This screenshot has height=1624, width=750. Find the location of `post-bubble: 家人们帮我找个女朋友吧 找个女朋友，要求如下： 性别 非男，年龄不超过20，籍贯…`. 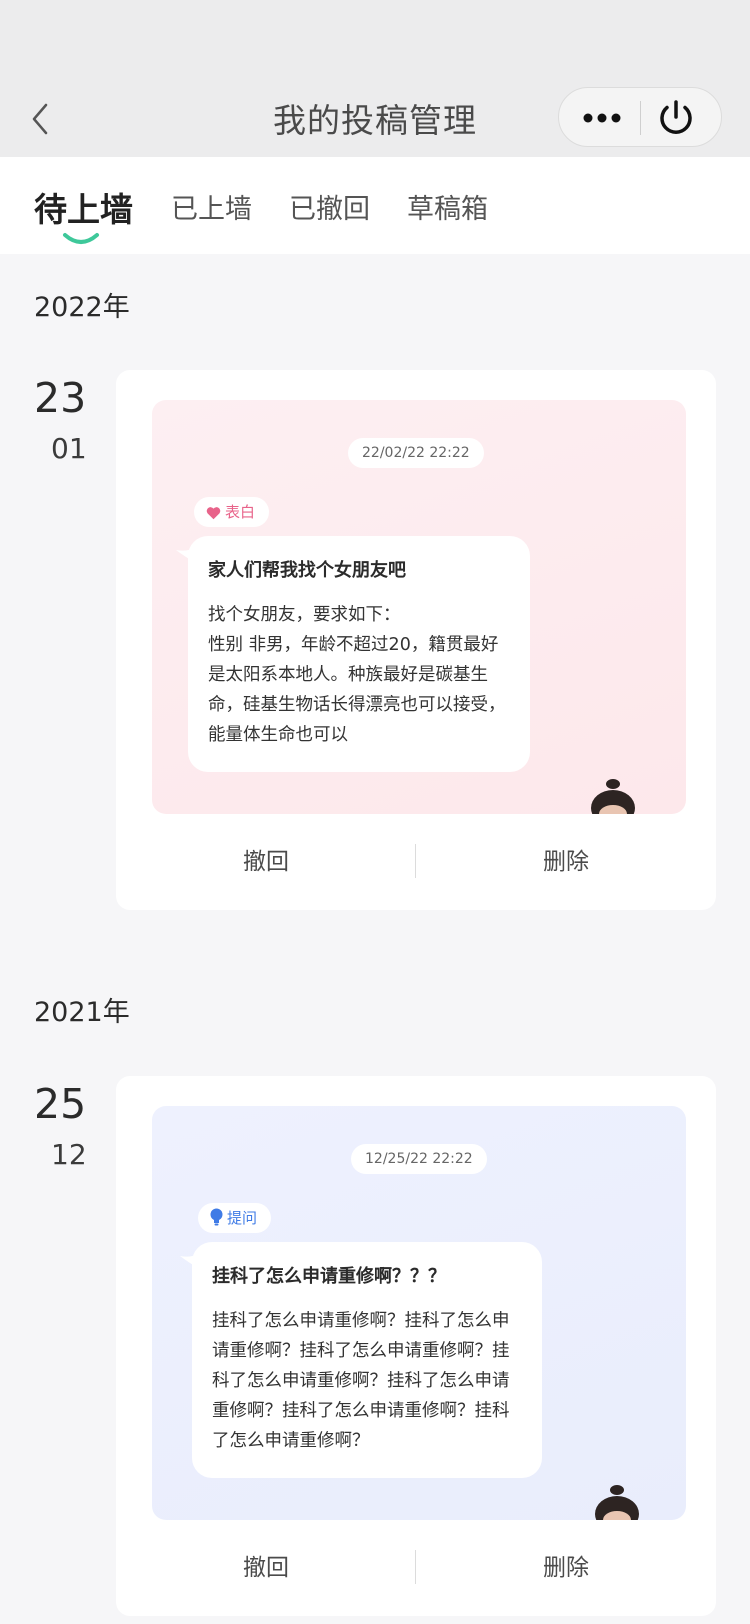

post-bubble: 家人们帮我找个女朋友吧 找个女朋友，要求如下： 性别 非男，年龄不超过20，籍贯… is located at coordinates (353, 654).